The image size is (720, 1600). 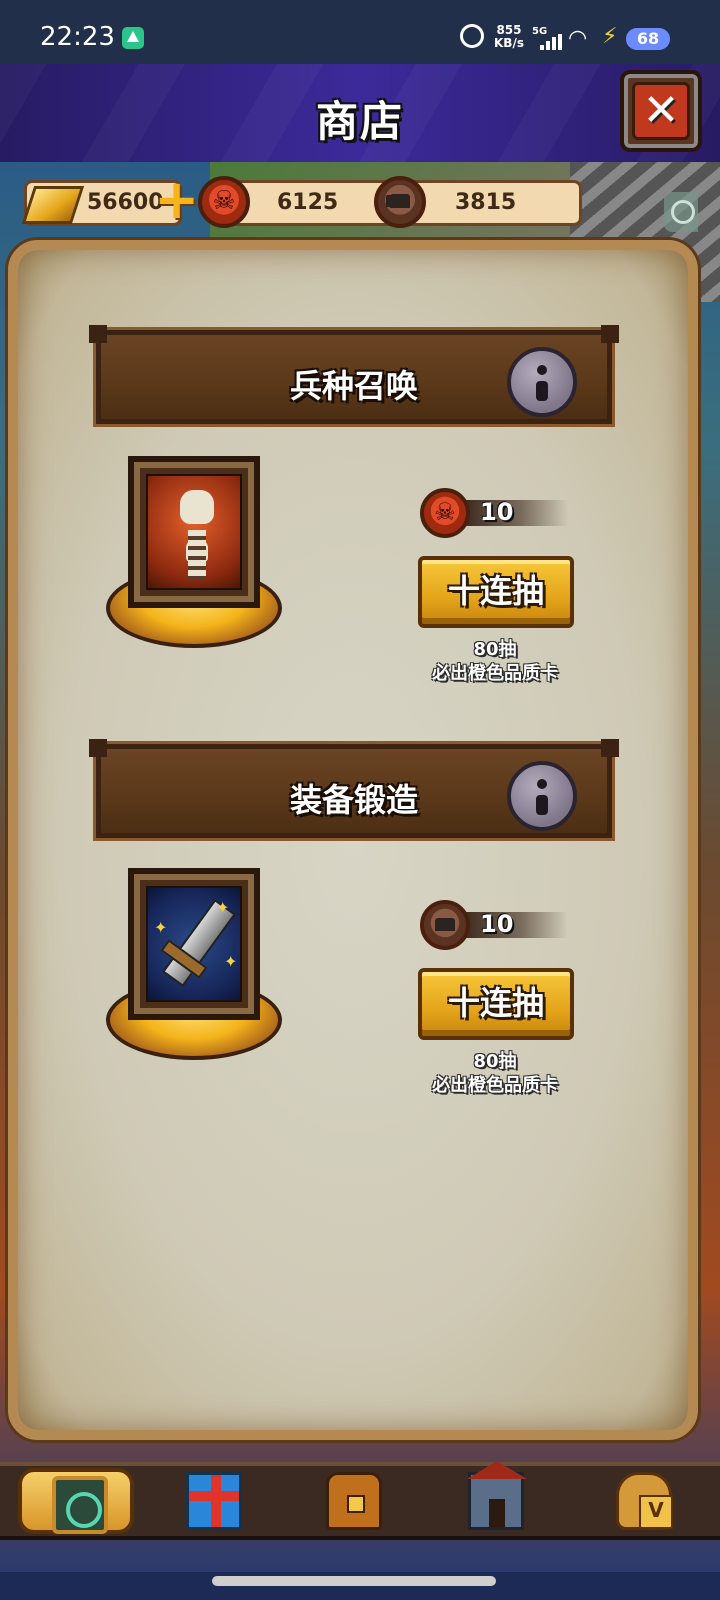 I want to click on network-speed-value: 855, so click(x=509, y=30).